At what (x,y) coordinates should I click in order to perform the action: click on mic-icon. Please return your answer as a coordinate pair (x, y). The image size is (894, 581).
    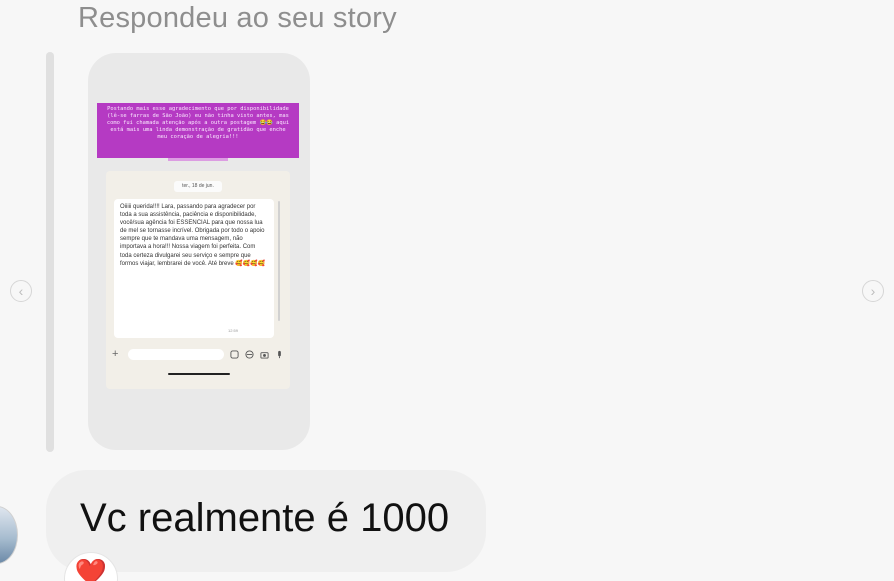
    Looking at the image, I should click on (279, 354).